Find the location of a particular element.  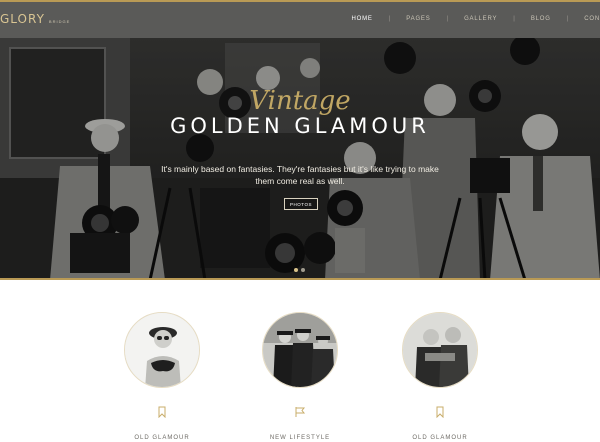

main-menu: HOME | PAGES | GALLERY | BLOG | CON is located at coordinates (476, 19).